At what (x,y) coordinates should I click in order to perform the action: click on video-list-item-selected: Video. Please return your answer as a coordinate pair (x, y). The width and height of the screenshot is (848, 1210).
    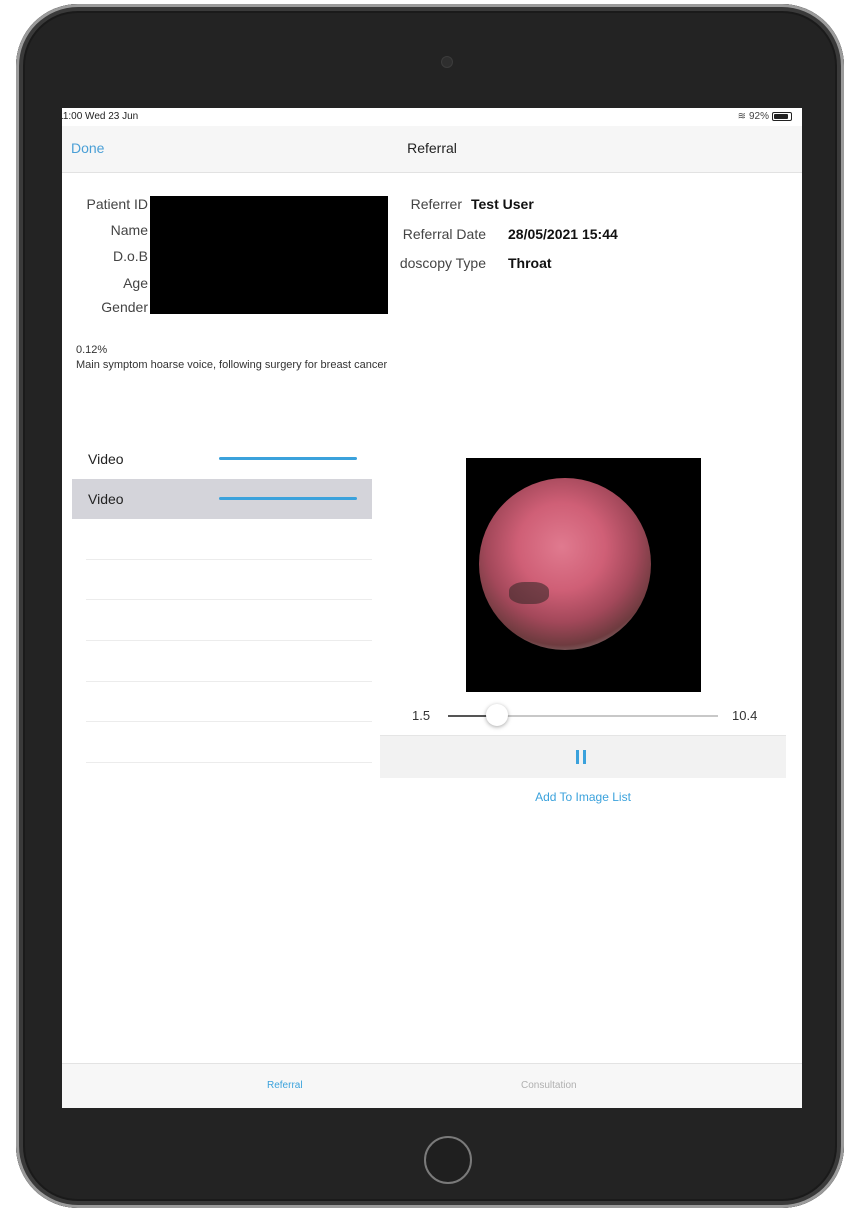
    Looking at the image, I should click on (222, 499).